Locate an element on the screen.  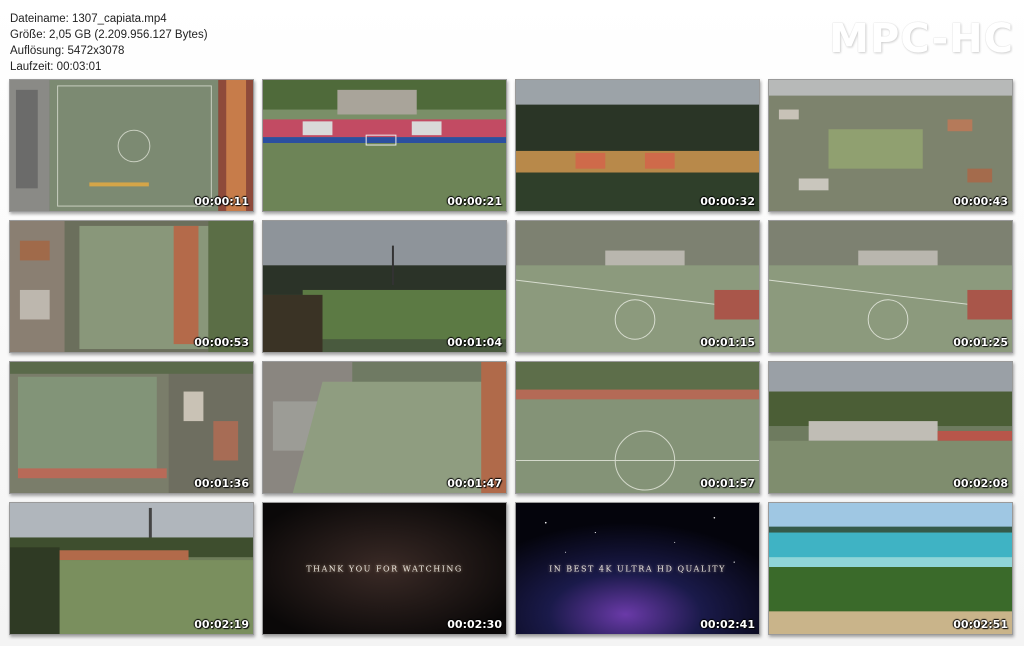
video-thumbnail: 00:02:08 is located at coordinates (890, 427).